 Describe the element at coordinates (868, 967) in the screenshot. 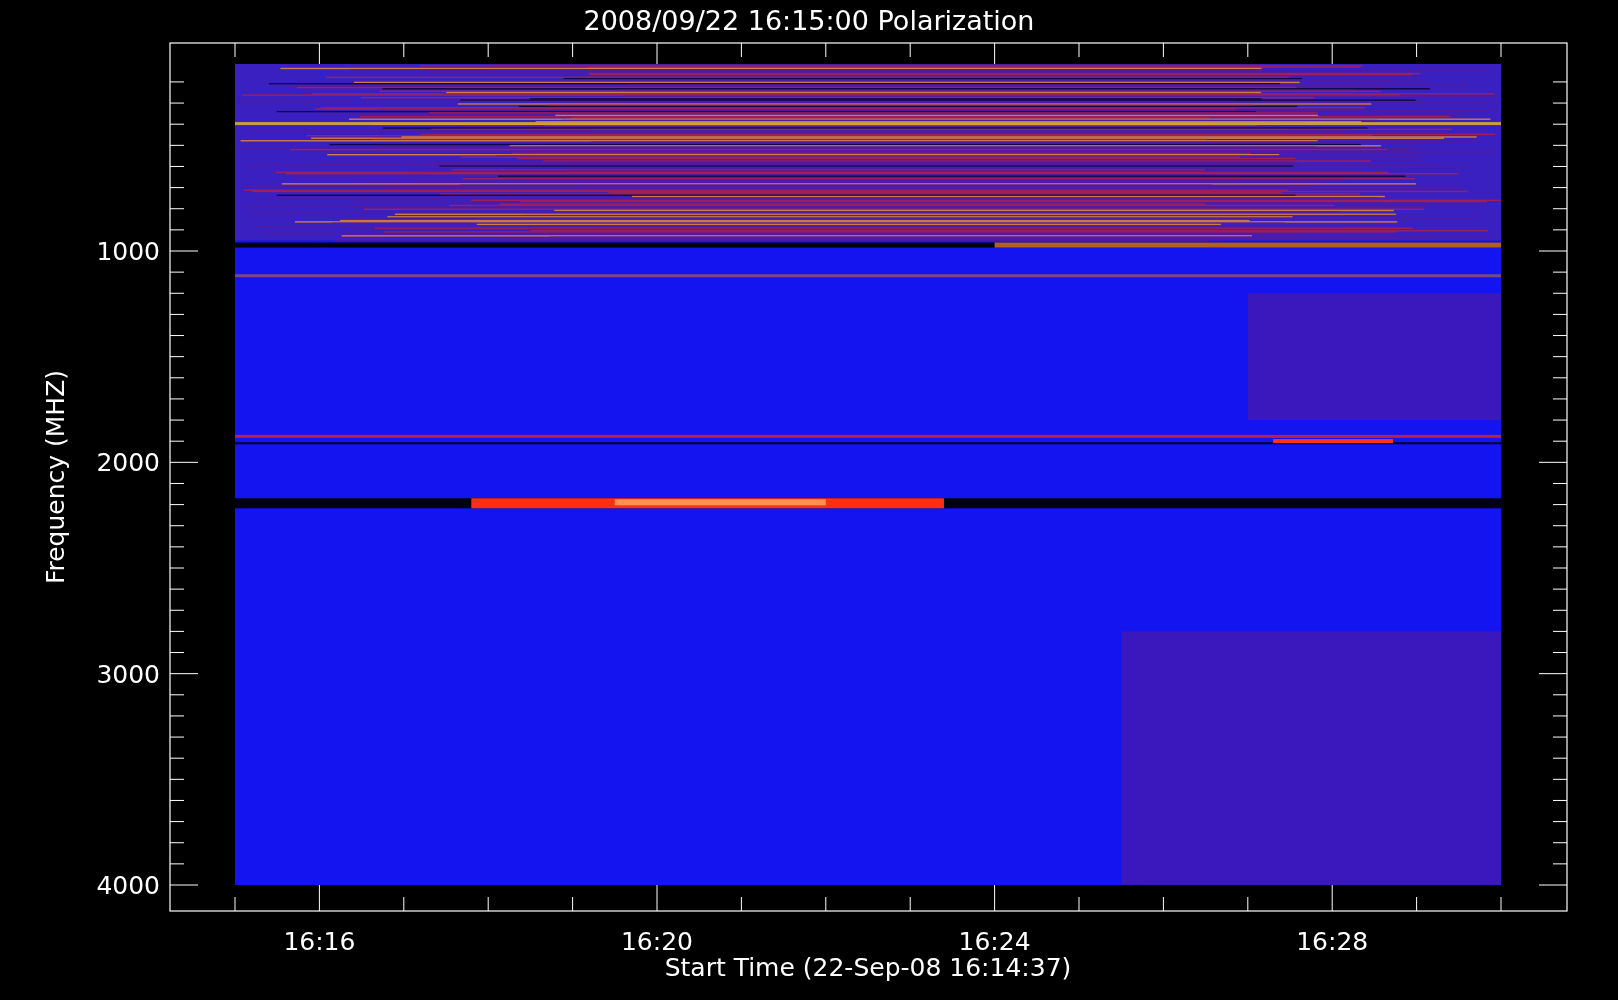

I see `x-axis-label: Start Time (22-Sep-08 16:14:37)` at that location.